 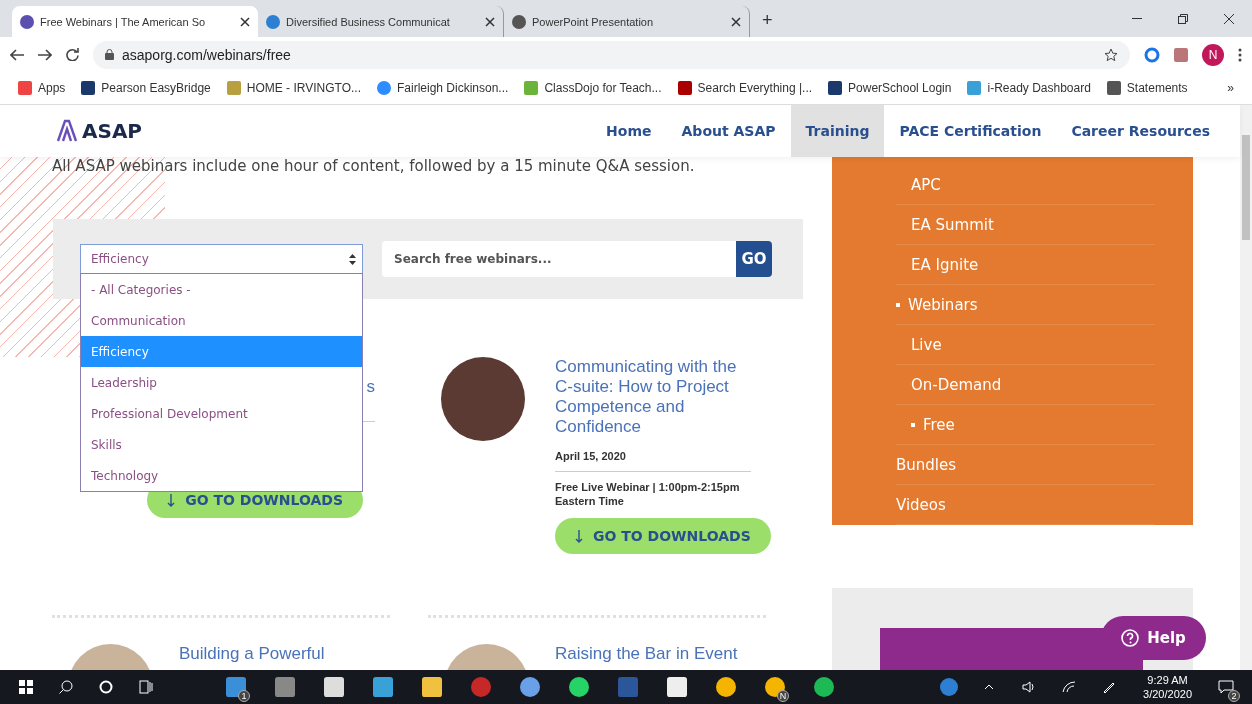 What do you see at coordinates (370, 387) in the screenshot?
I see `webinar-title: s` at bounding box center [370, 387].